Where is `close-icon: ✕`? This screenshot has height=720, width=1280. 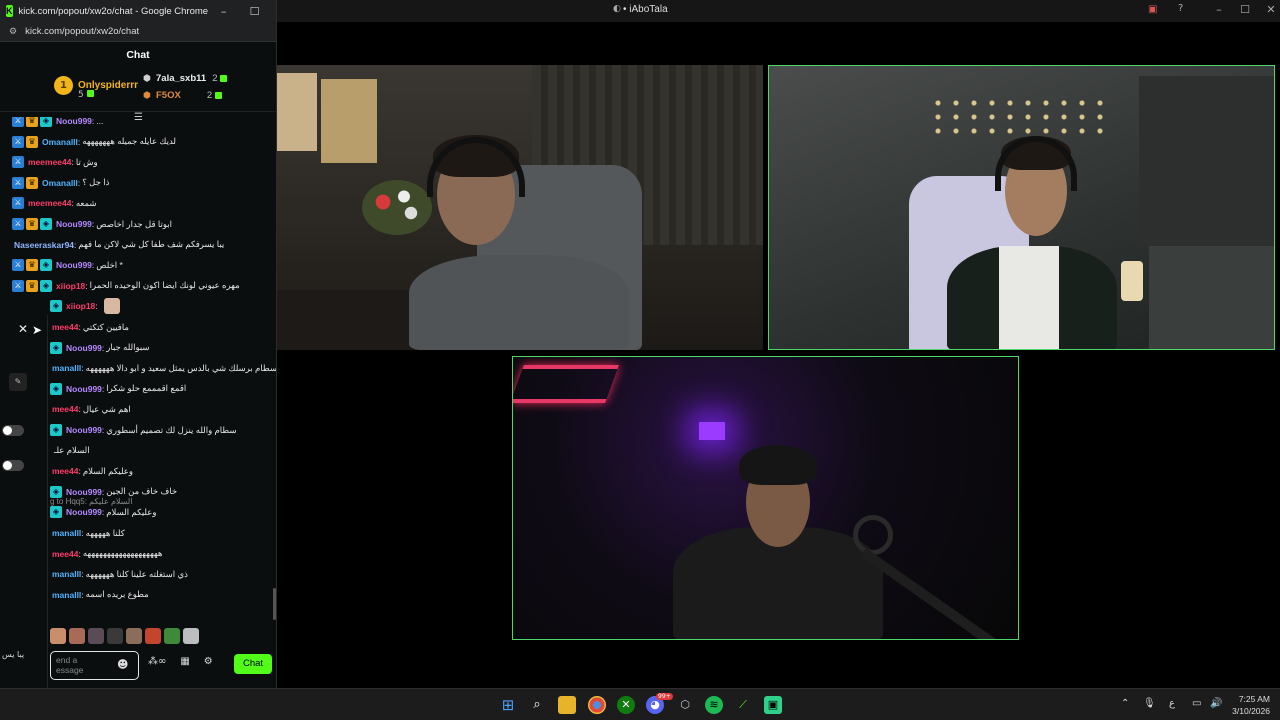
close-icon: ✕ is located at coordinates (23, 329).